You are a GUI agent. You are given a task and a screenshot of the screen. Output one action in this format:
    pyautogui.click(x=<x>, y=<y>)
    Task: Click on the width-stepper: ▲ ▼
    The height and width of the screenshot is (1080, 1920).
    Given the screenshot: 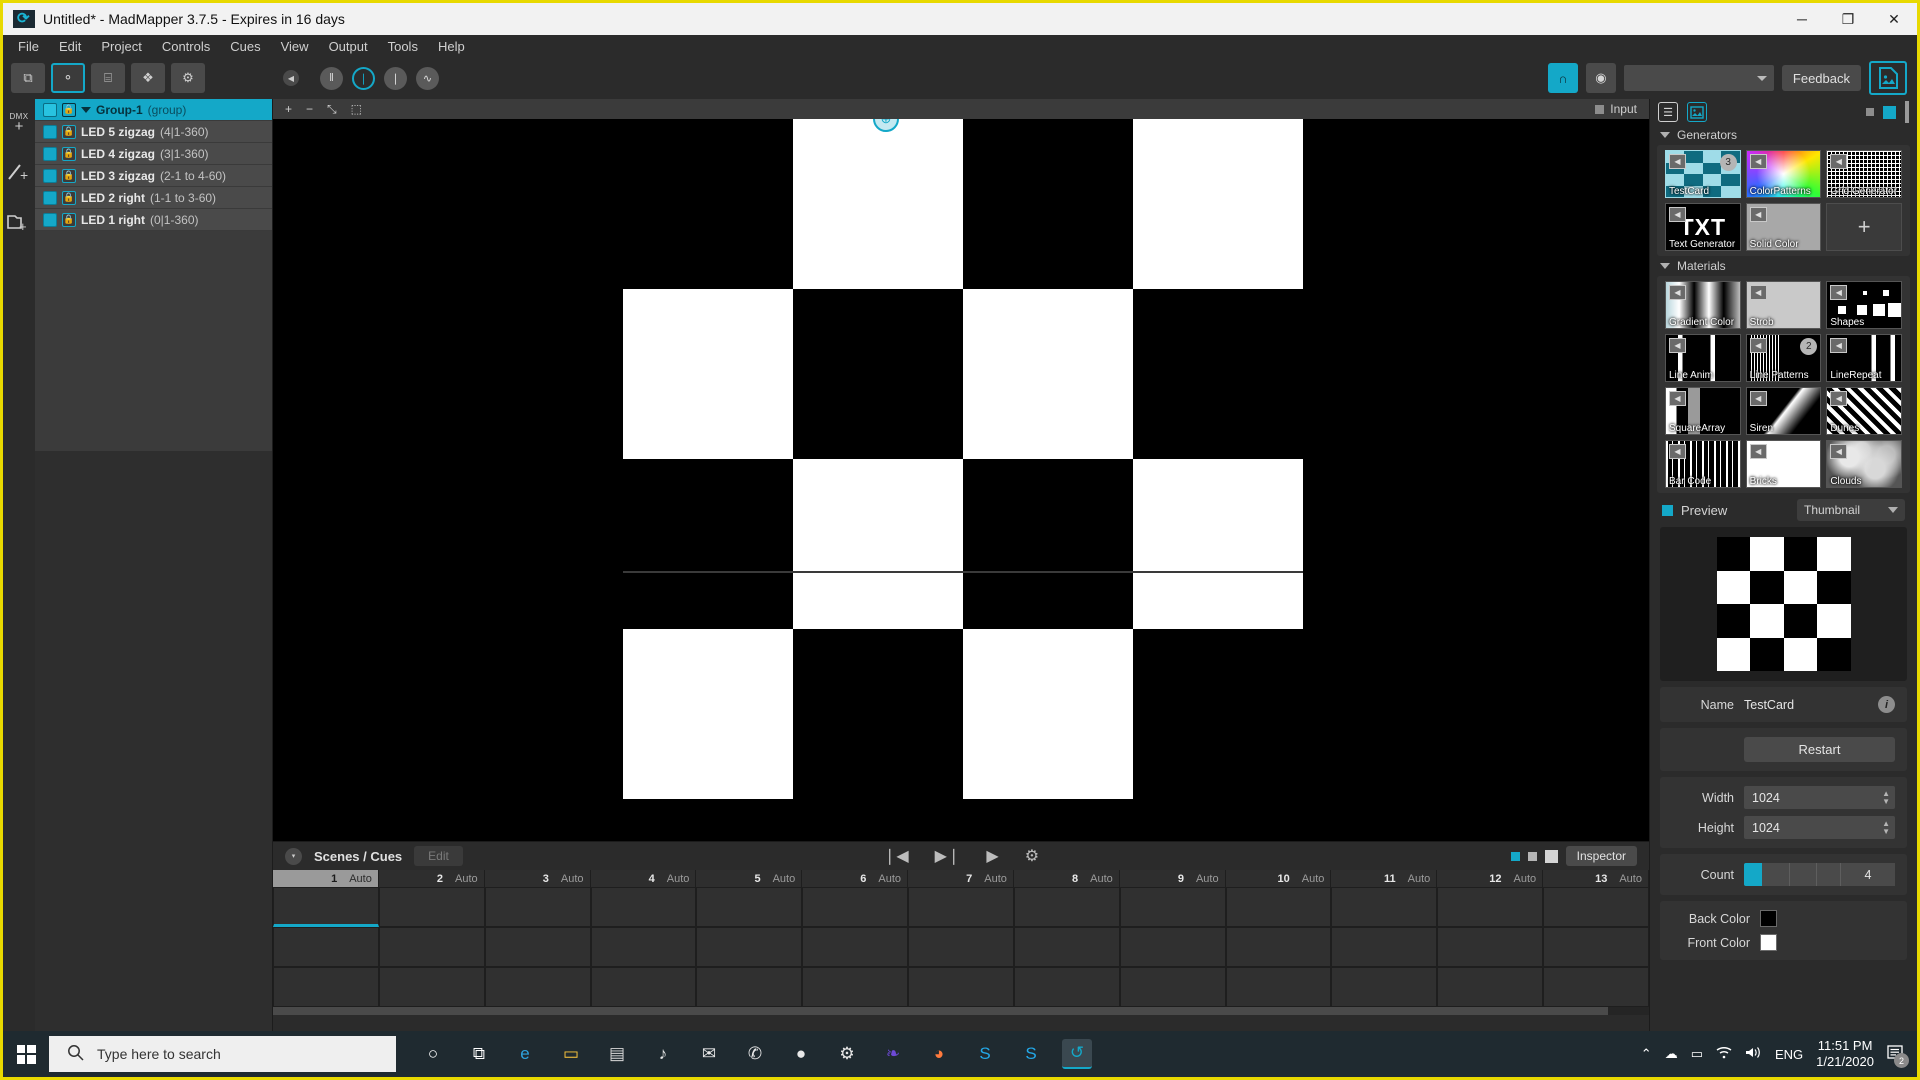 What is the action you would take?
    pyautogui.click(x=1886, y=797)
    